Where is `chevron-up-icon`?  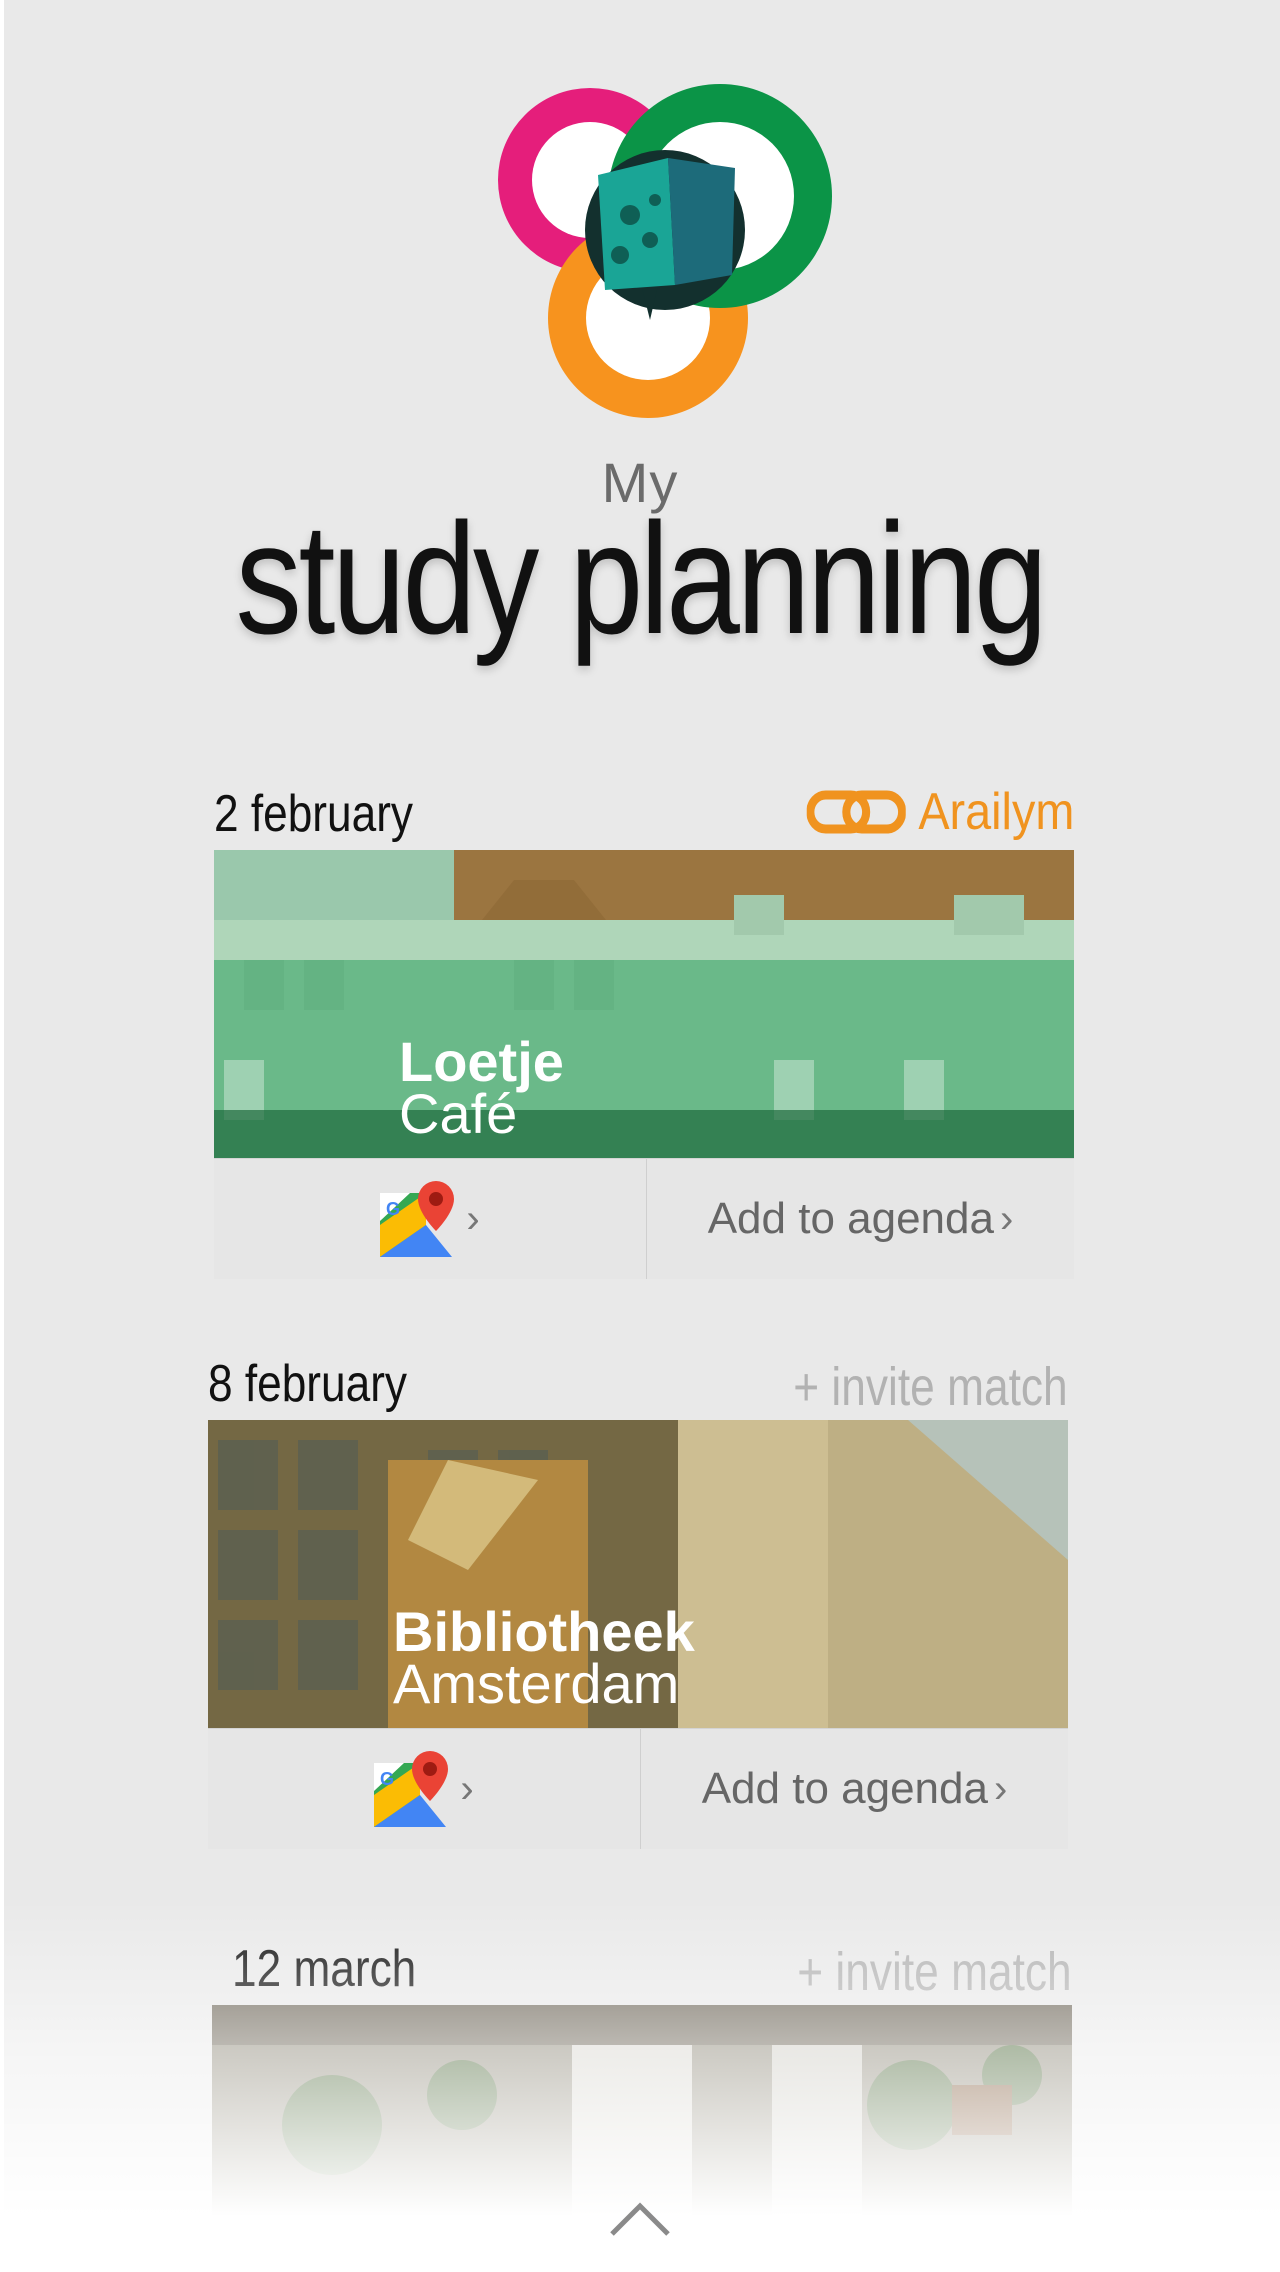
chevron-up-icon is located at coordinates (640, 2219).